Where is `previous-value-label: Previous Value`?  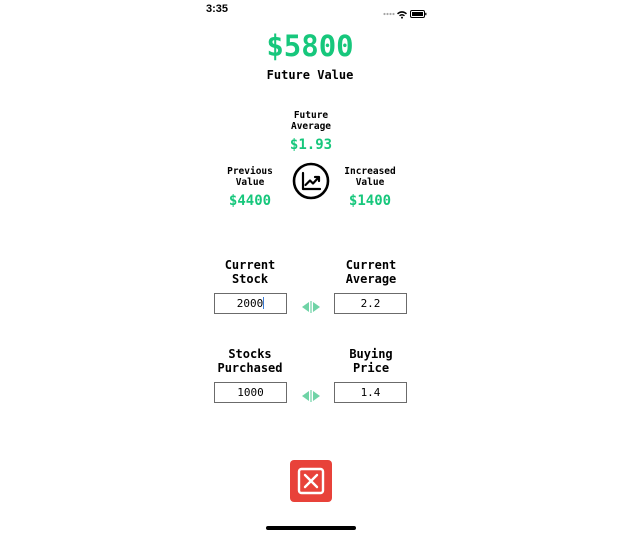 previous-value-label: Previous Value is located at coordinates (250, 177).